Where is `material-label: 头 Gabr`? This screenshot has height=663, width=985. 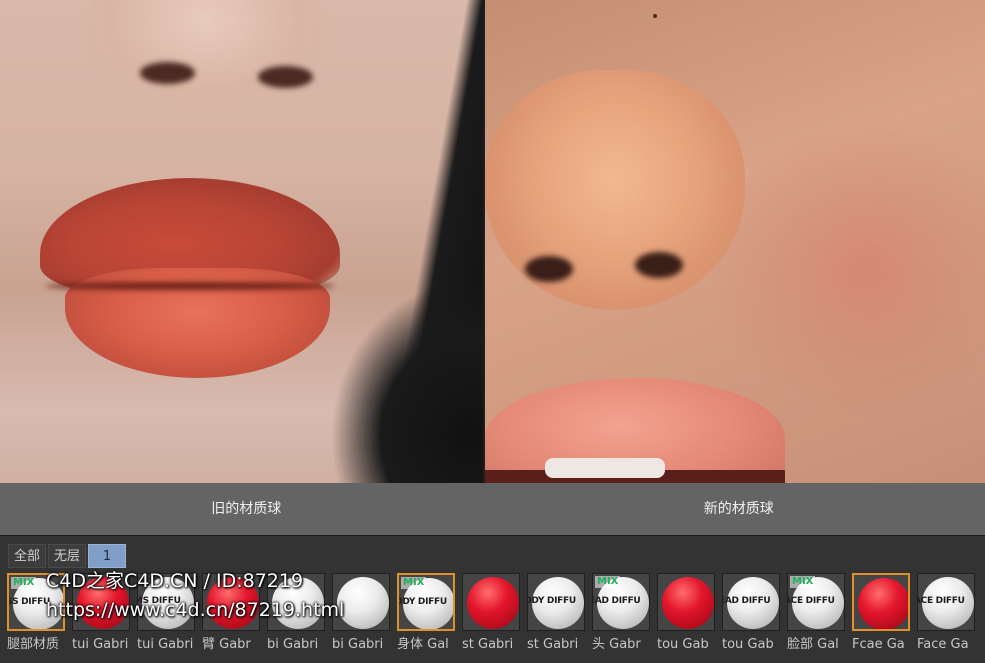
material-label: 头 Gabr is located at coordinates (616, 644).